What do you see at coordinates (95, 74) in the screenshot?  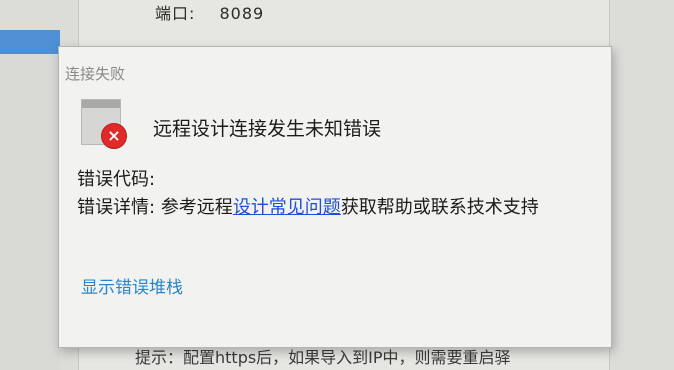 I see `dialog-title: 连接失败` at bounding box center [95, 74].